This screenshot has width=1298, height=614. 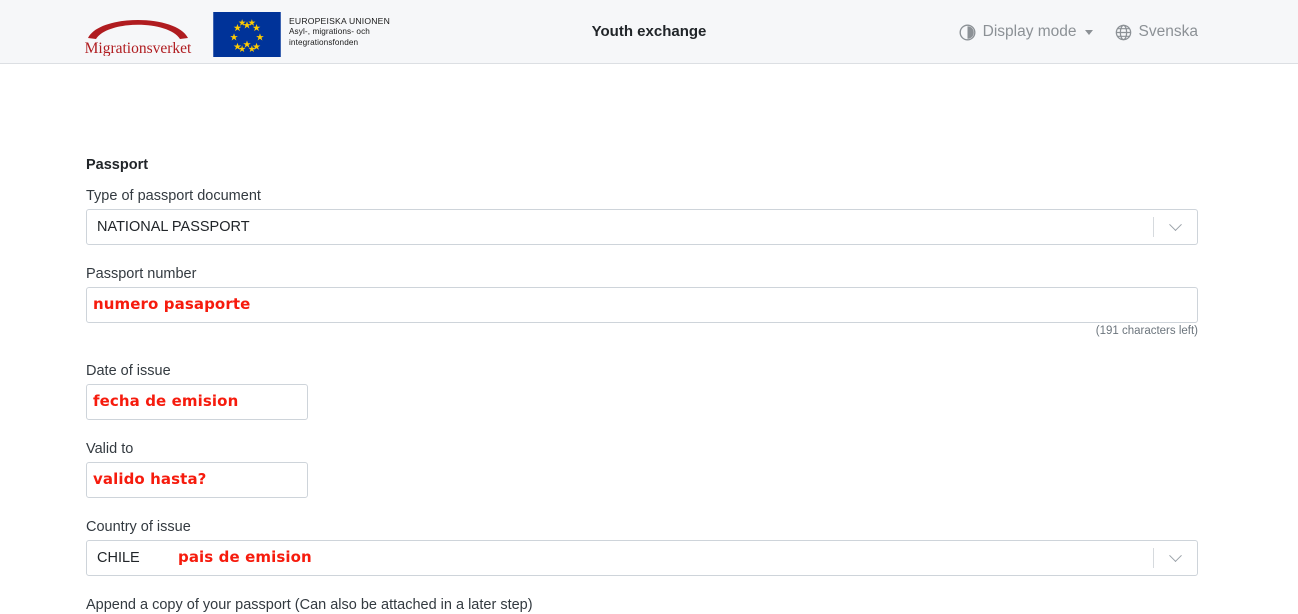 What do you see at coordinates (340, 21) in the screenshot?
I see `eu-logo-line1: EUROPEISKA UNIONEN` at bounding box center [340, 21].